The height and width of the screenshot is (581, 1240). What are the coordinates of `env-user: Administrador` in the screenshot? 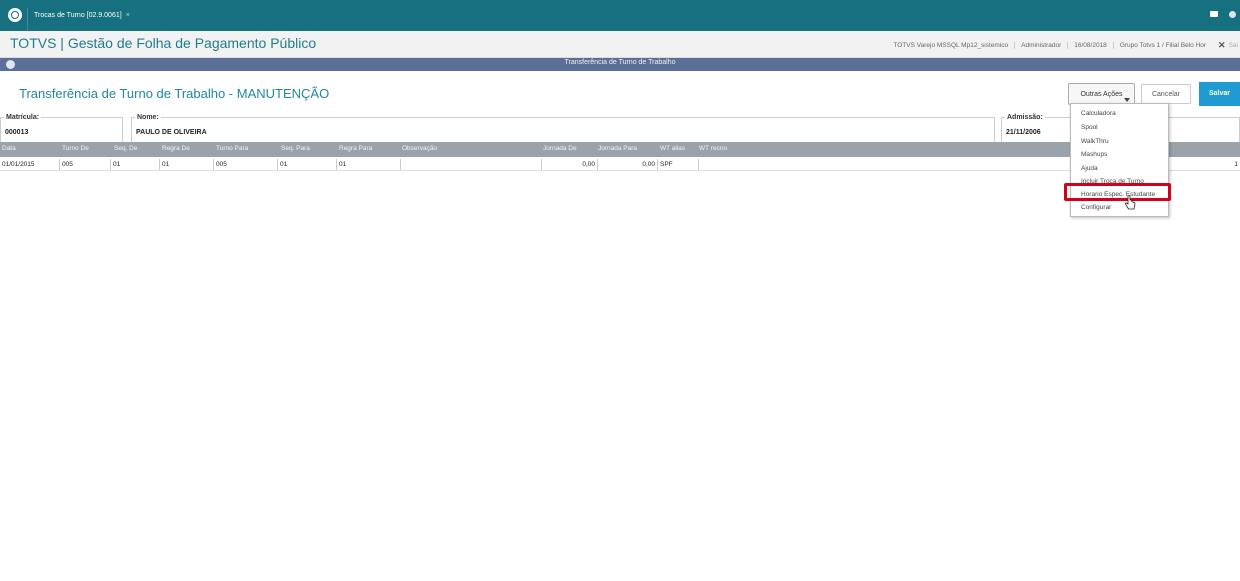 It's located at (1040, 45).